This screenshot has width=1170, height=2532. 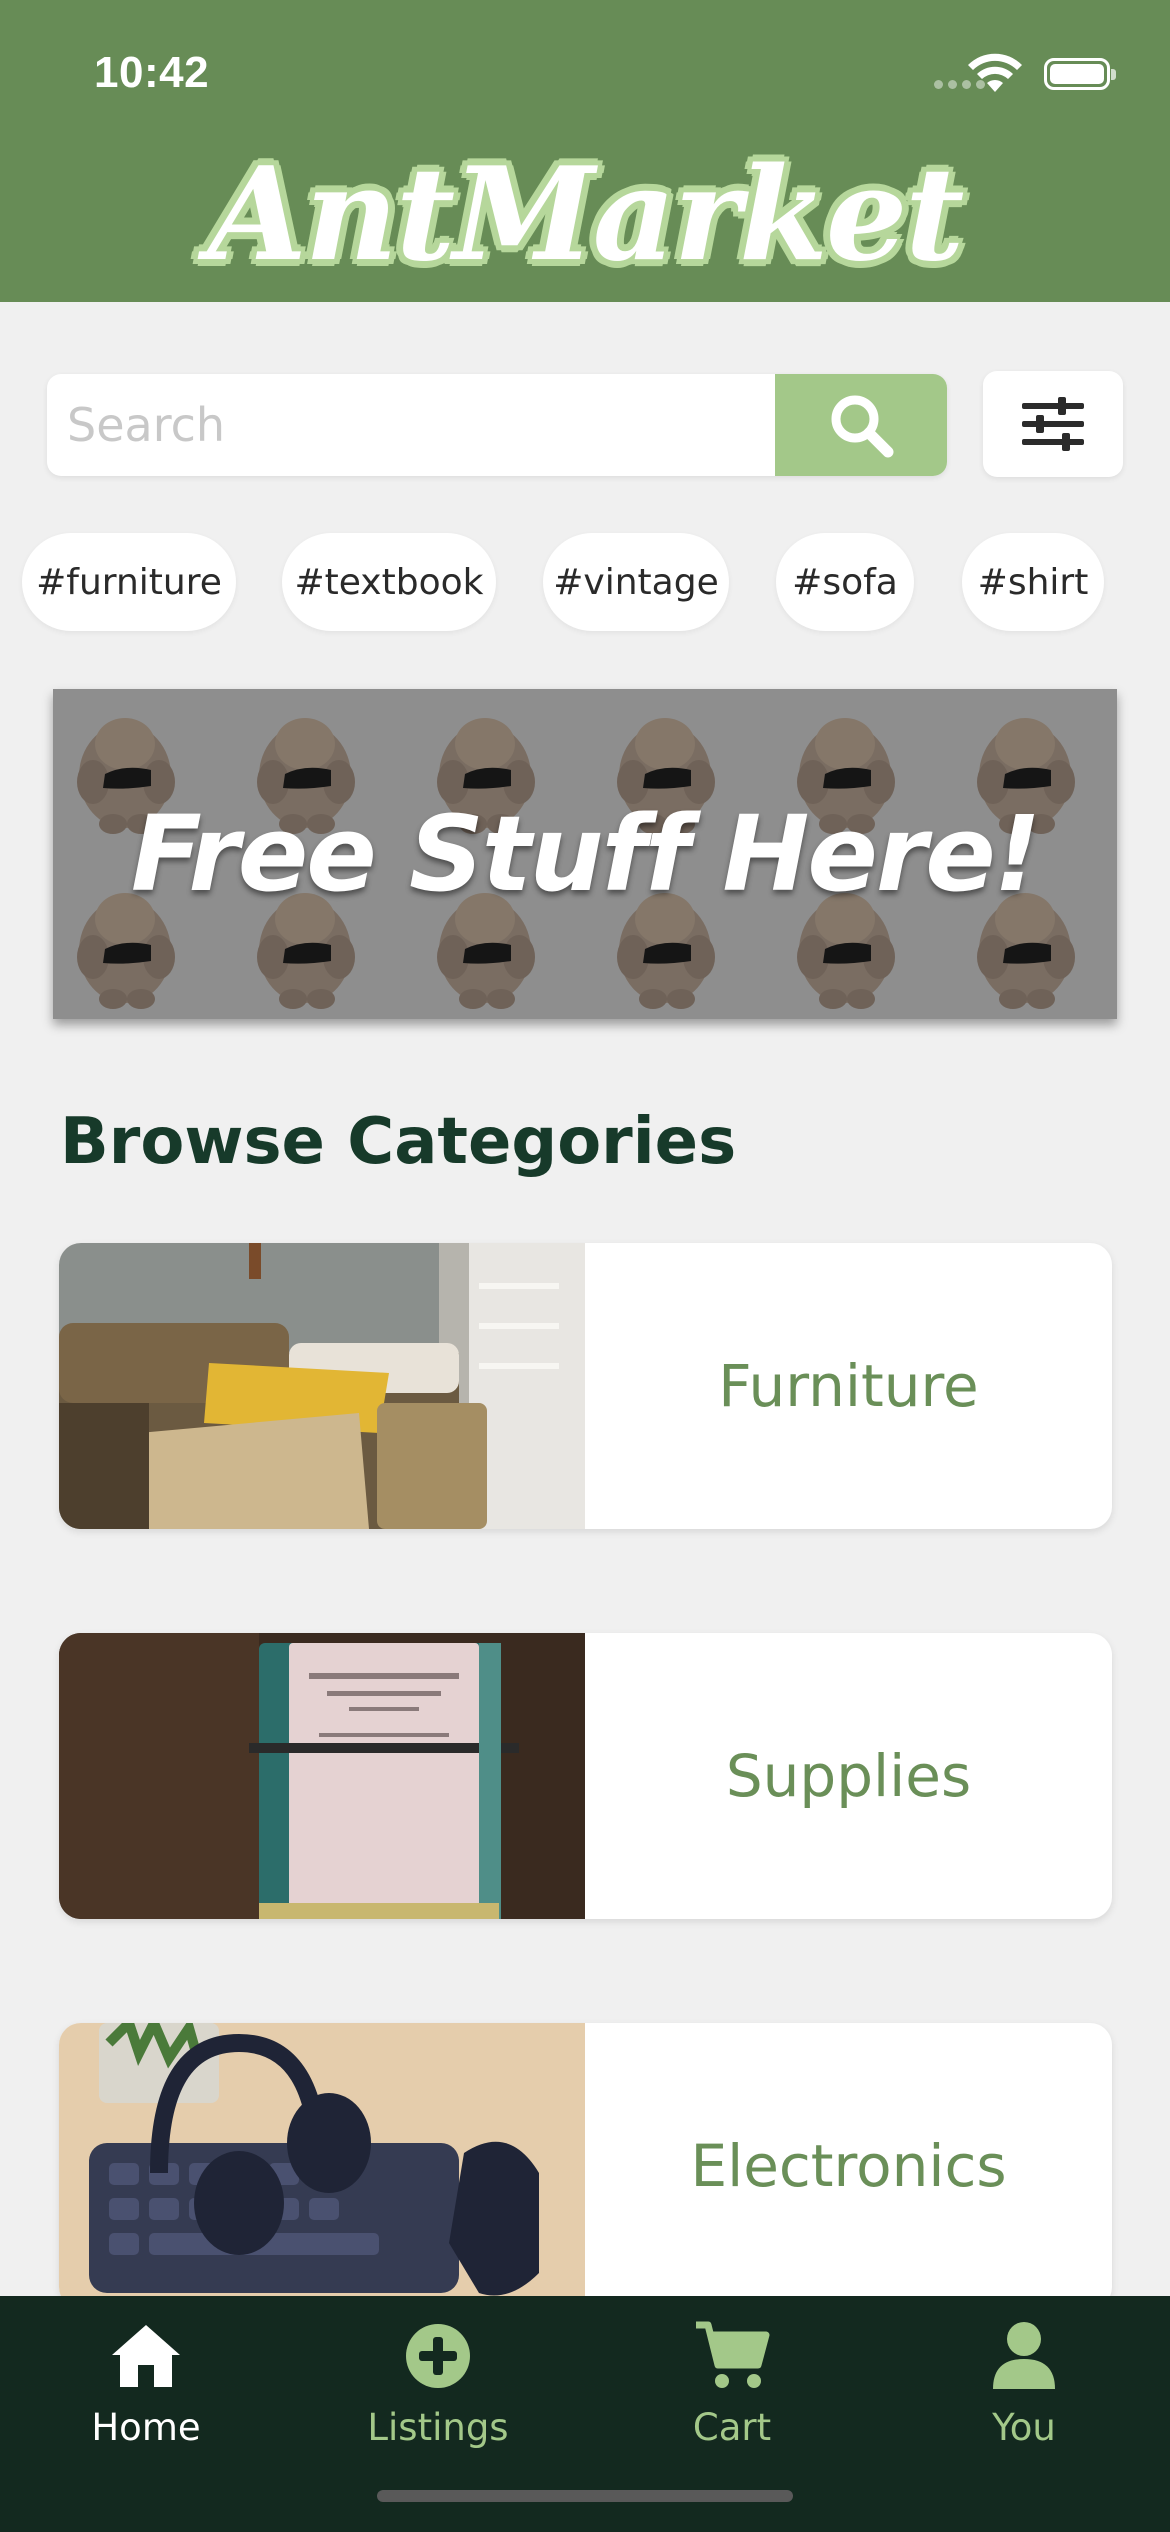 What do you see at coordinates (995, 72) in the screenshot?
I see `wifi-icon` at bounding box center [995, 72].